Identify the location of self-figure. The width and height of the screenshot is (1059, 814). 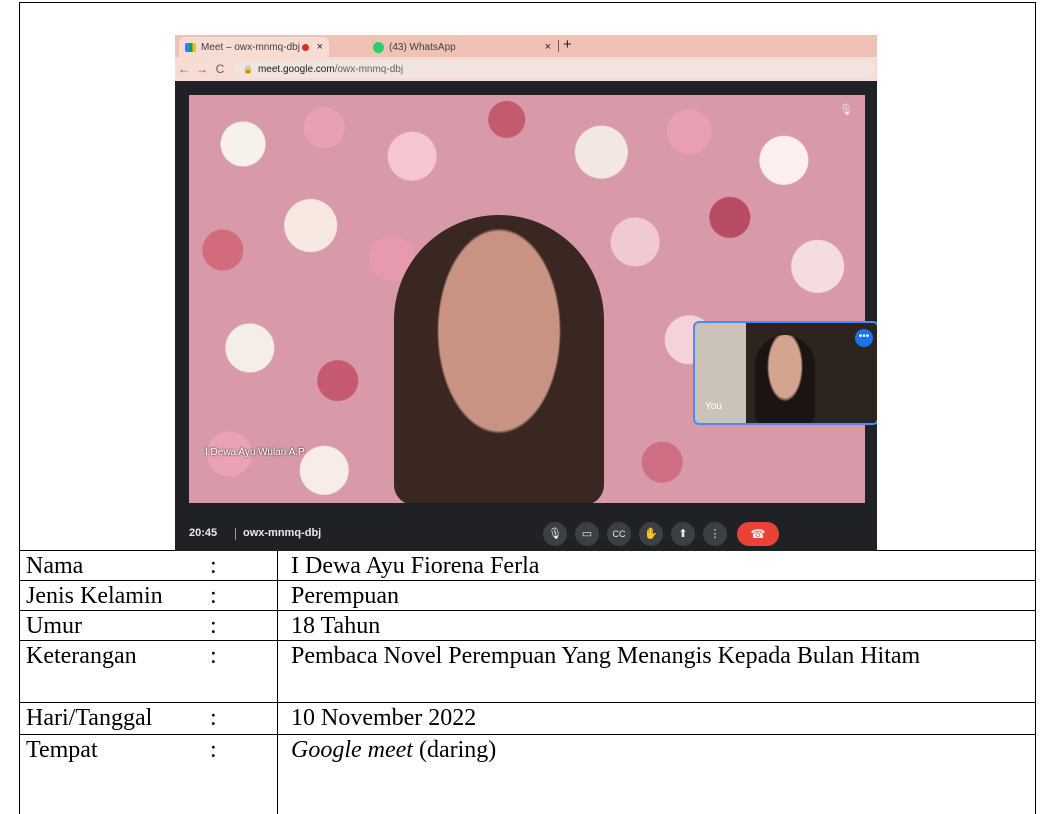
(785, 379).